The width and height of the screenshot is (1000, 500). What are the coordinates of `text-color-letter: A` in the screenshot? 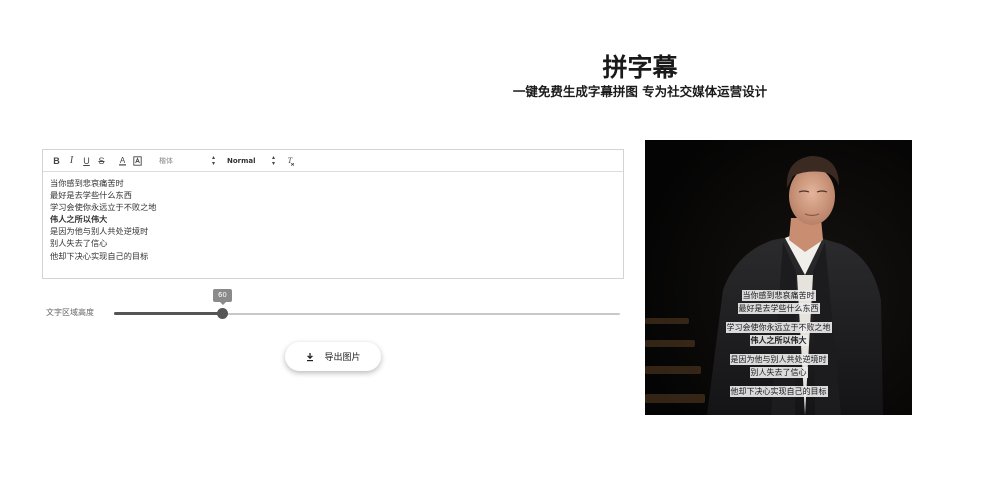 It's located at (123, 160).